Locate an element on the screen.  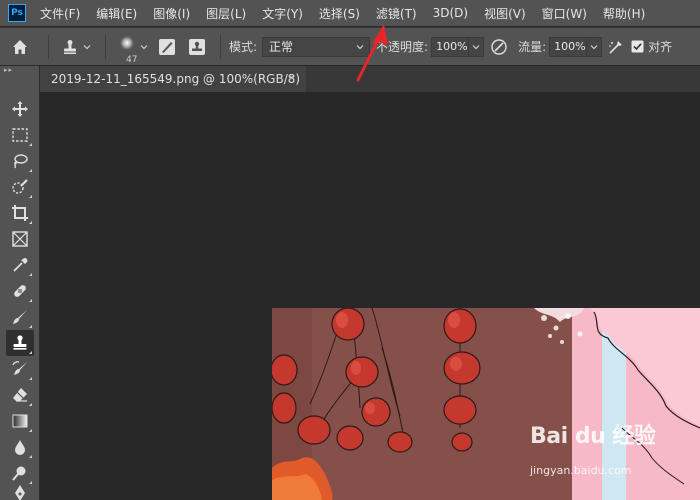
opacity-dropdown is located at coordinates (476, 46).